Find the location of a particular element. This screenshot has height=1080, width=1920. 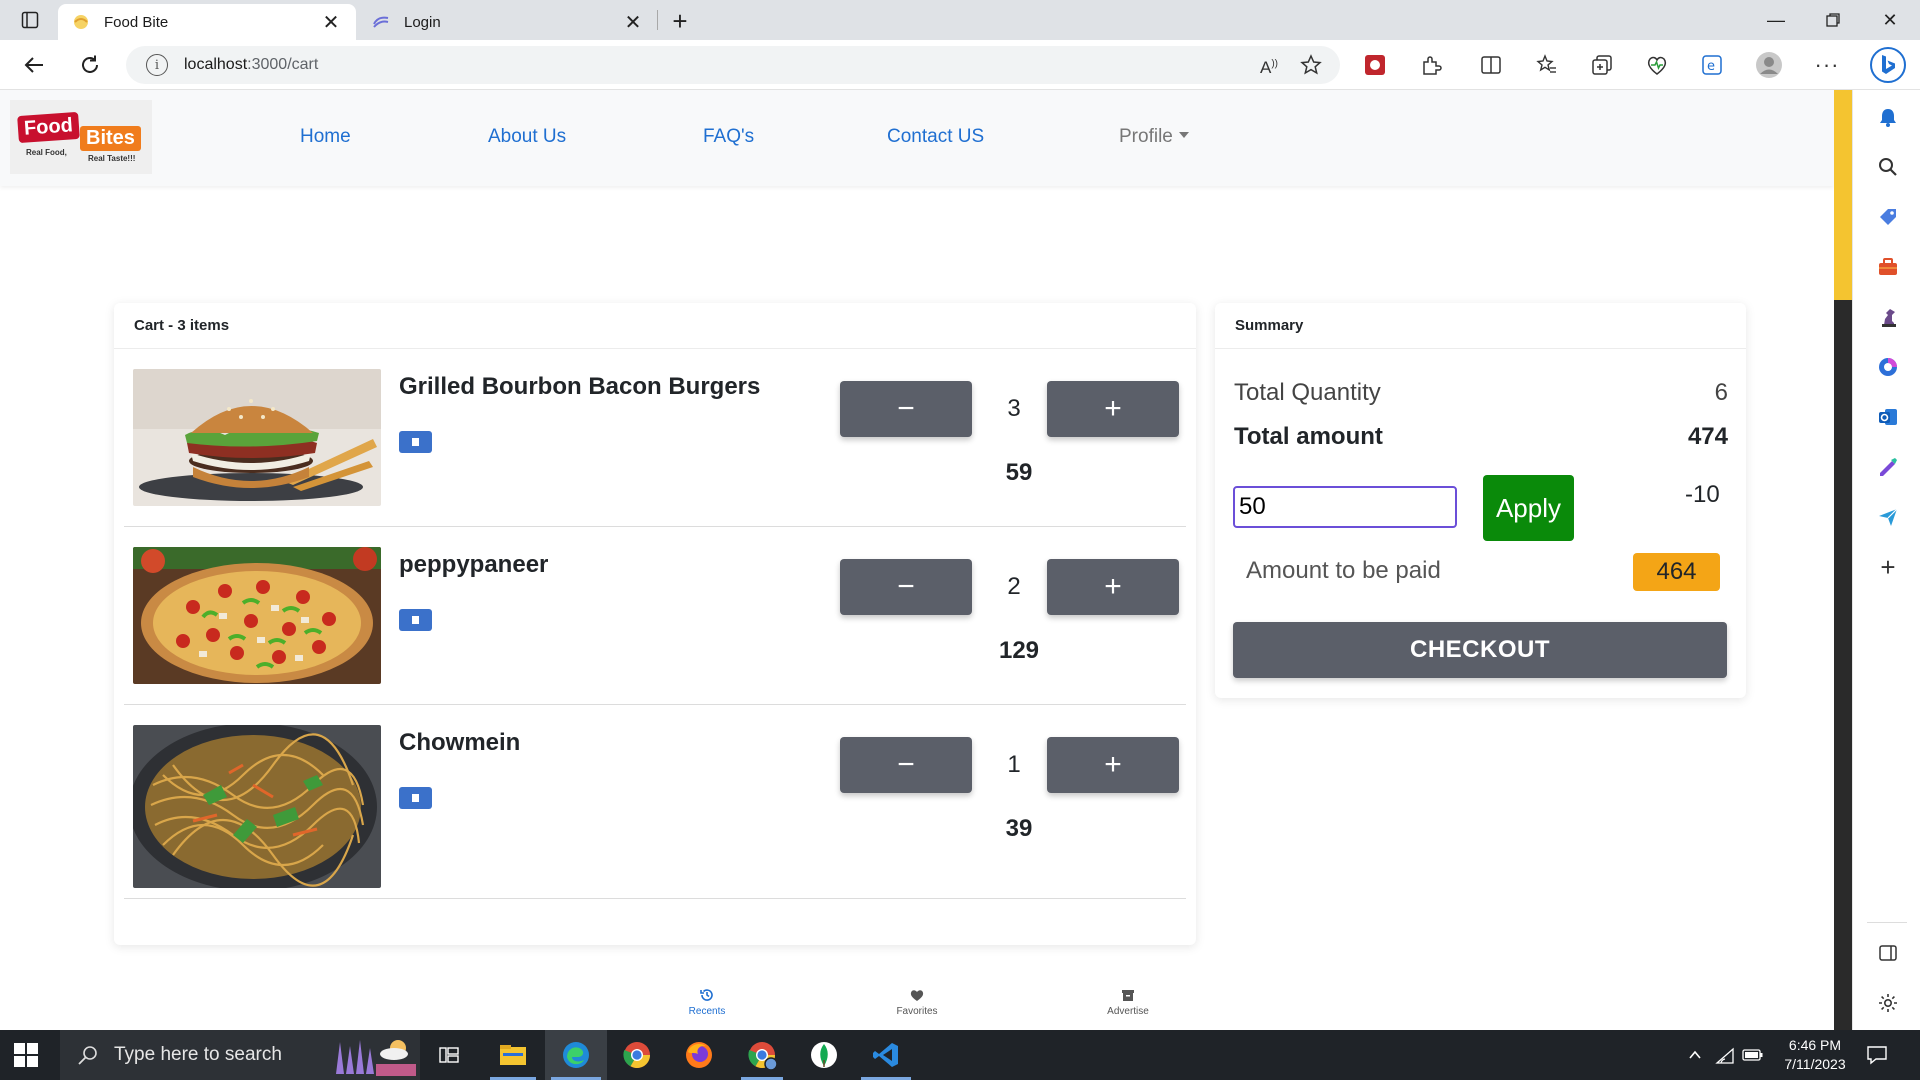

more-options-icon: ··· is located at coordinates (1827, 65).